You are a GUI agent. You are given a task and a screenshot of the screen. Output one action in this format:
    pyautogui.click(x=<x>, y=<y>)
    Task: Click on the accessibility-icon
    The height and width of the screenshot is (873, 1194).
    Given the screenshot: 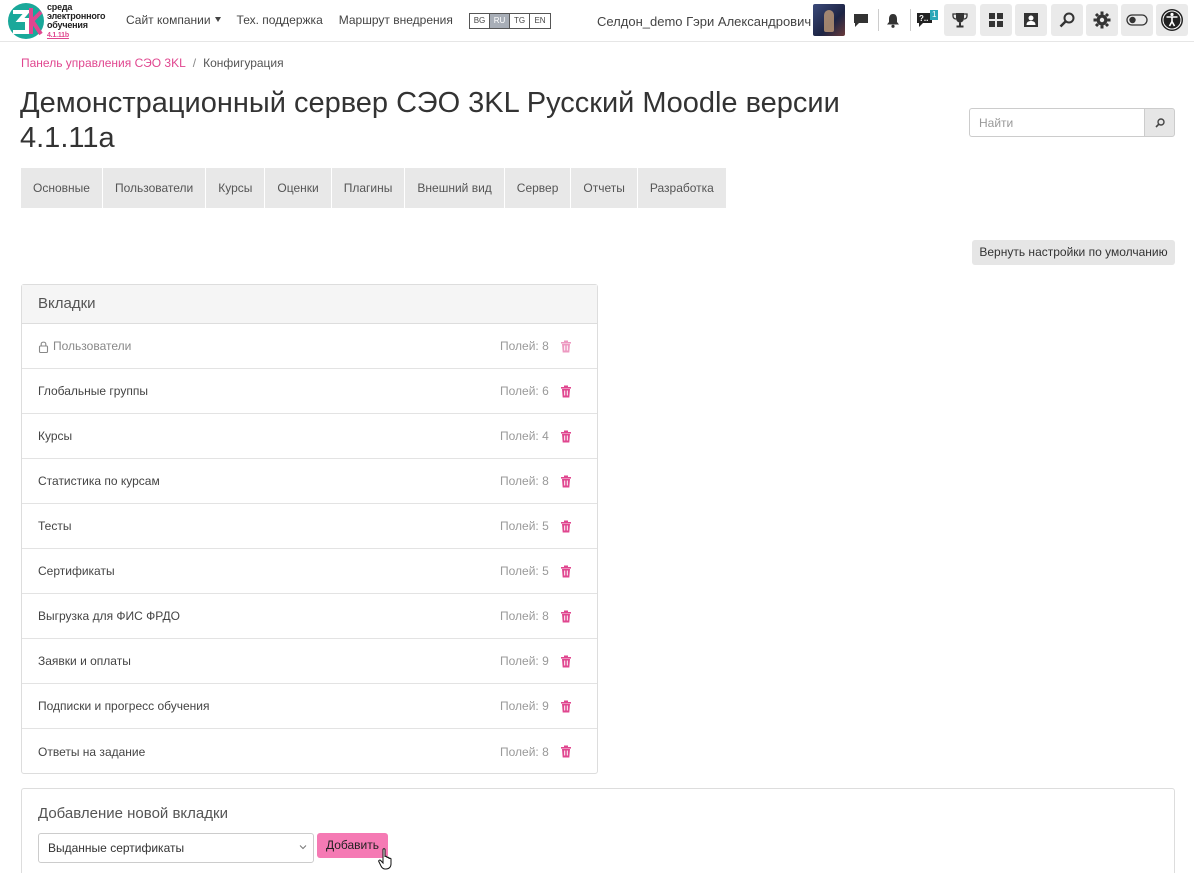 What is the action you would take?
    pyautogui.click(x=1172, y=20)
    